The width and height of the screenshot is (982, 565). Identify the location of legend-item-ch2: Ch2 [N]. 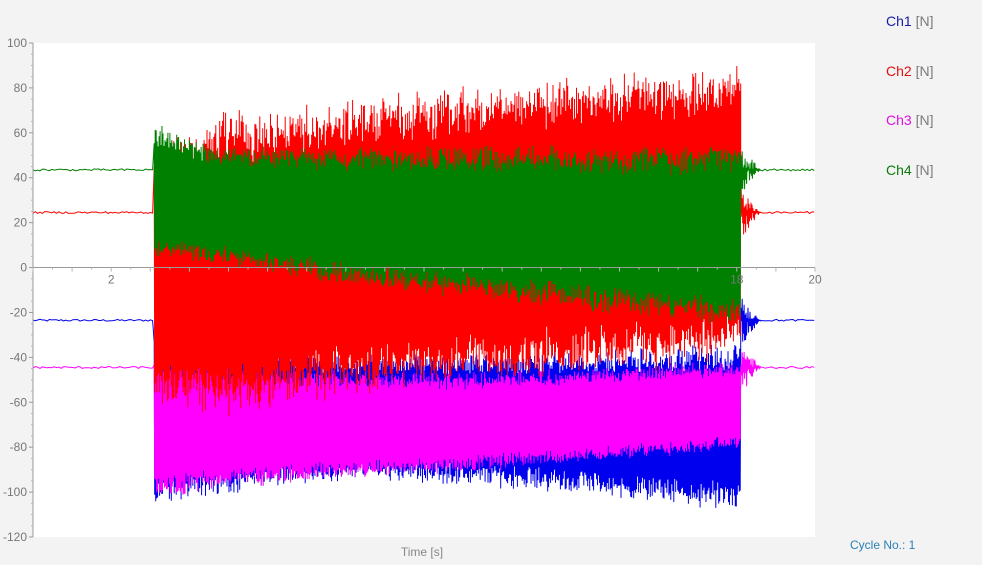
(909, 71).